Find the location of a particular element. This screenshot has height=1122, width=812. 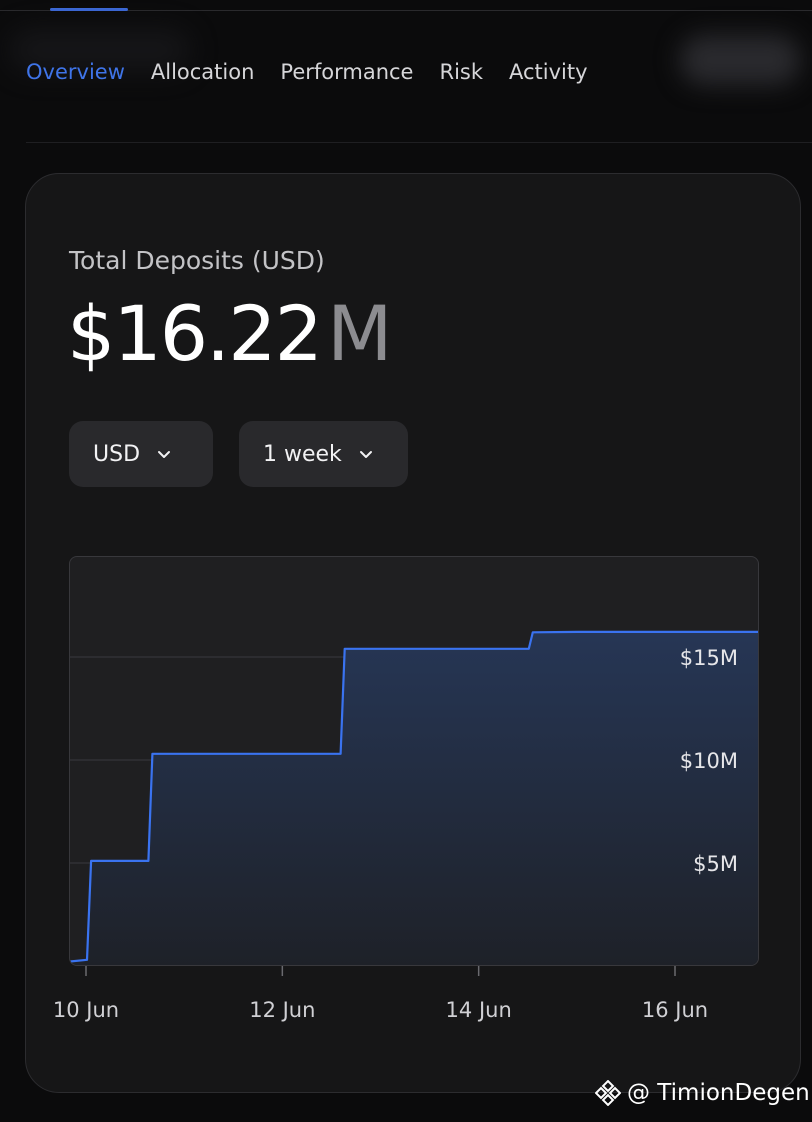

x-tick-label: 12 Jun is located at coordinates (282, 1010).